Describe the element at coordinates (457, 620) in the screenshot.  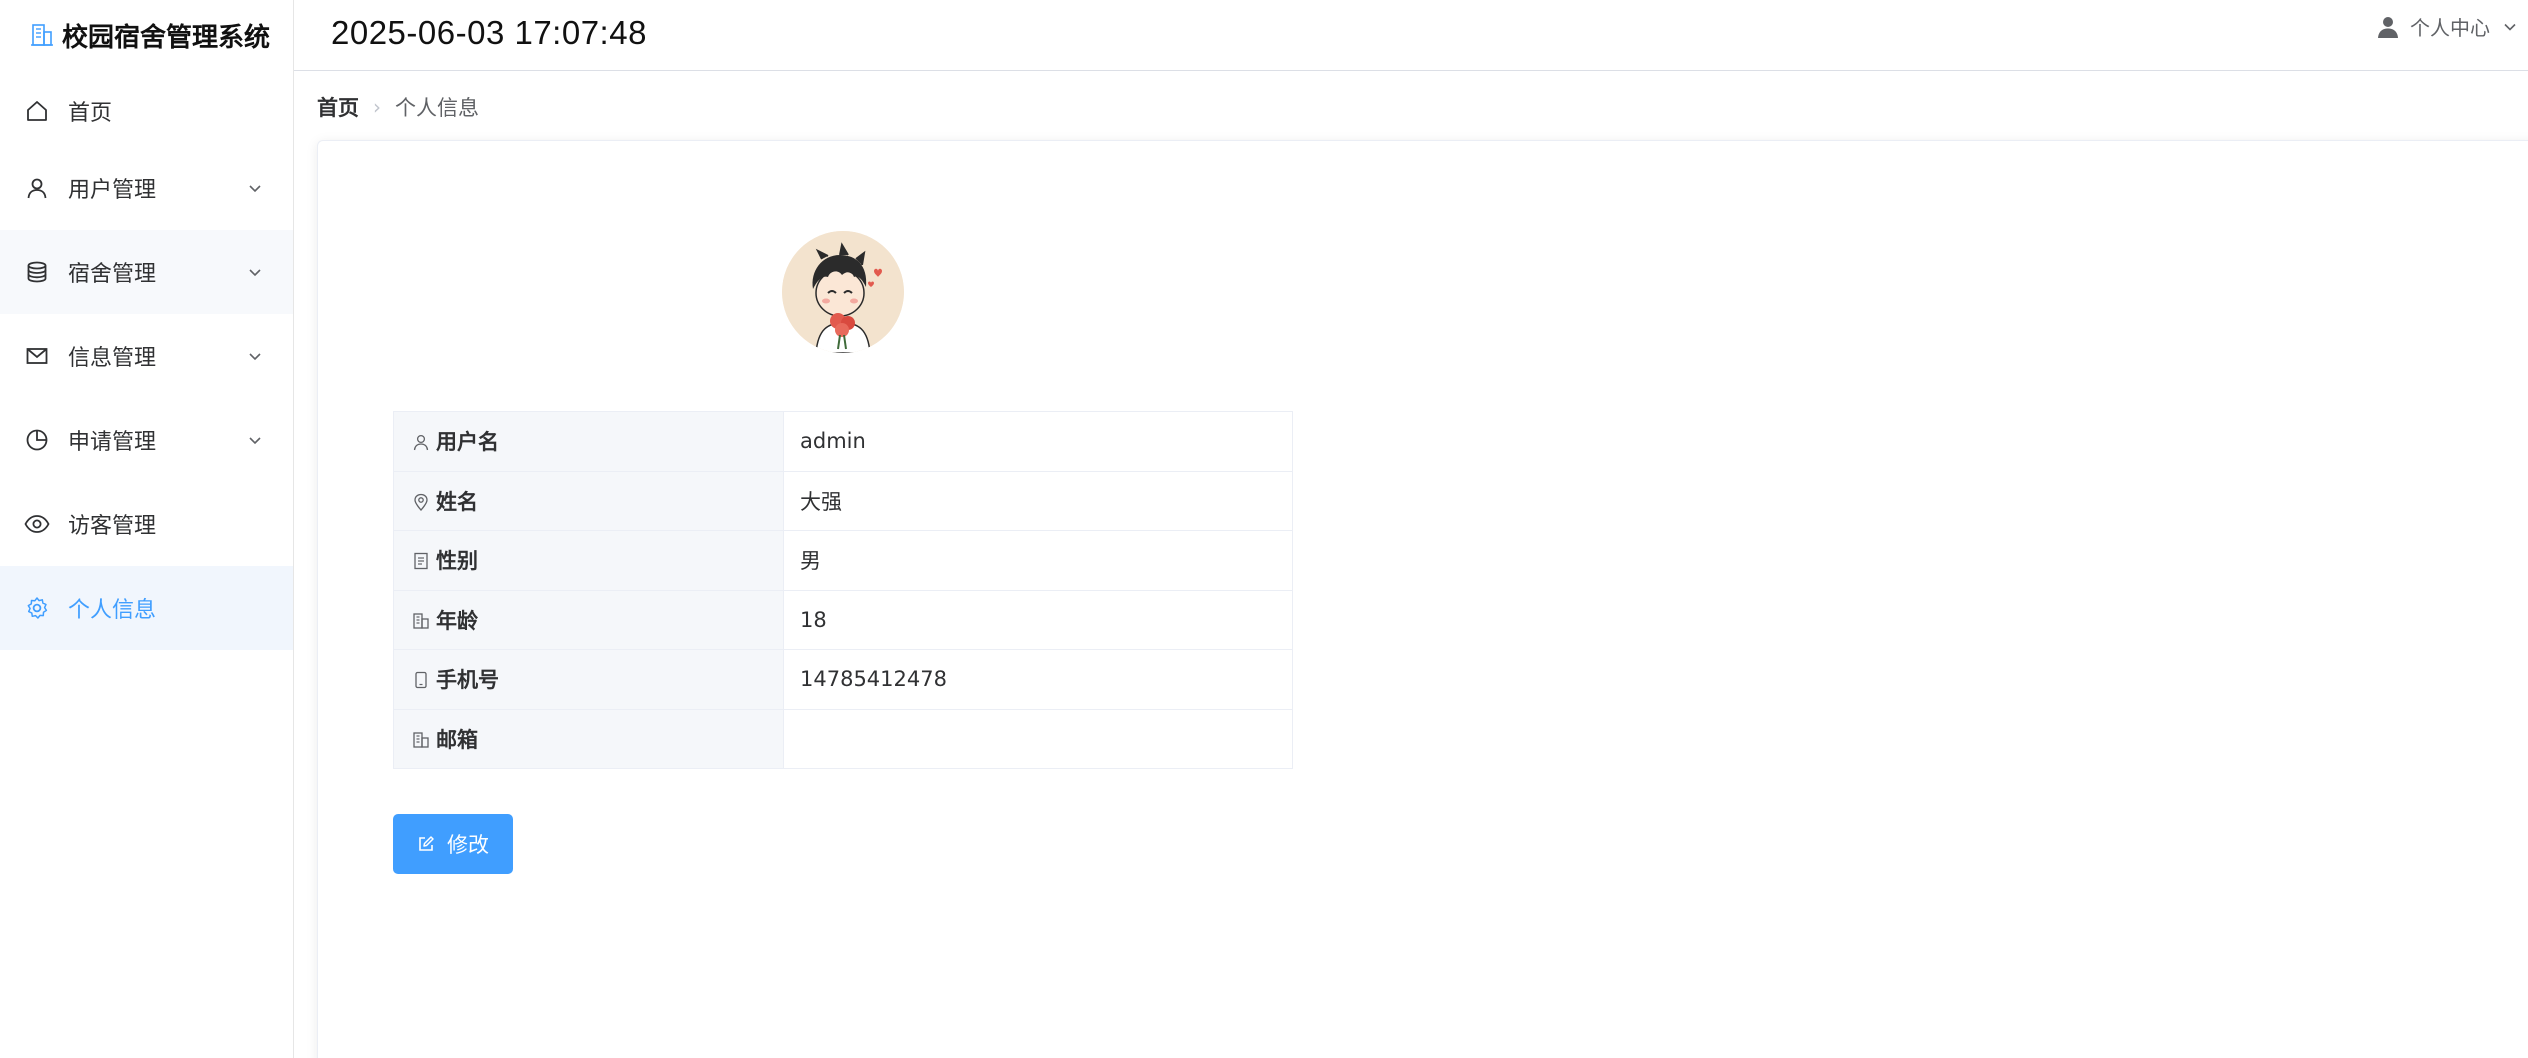
I see `field-label: 年龄` at that location.